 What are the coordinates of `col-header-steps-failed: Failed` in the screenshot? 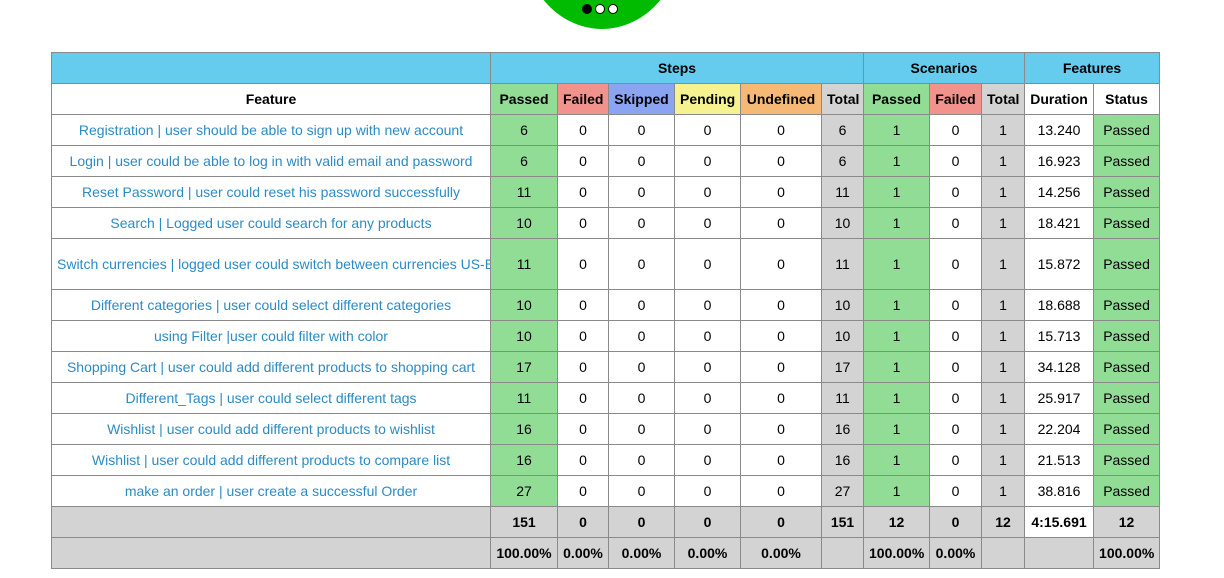 It's located at (583, 99).